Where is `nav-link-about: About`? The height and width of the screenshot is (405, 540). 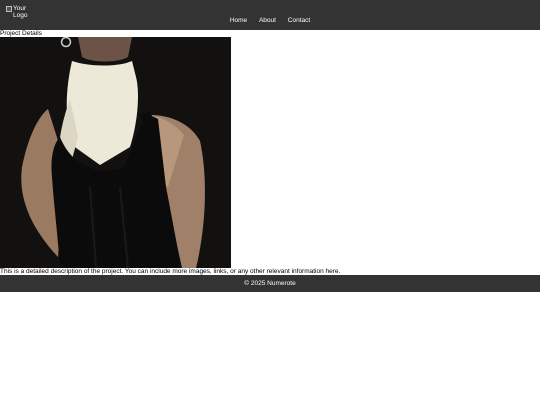
nav-link-about: About is located at coordinates (267, 20).